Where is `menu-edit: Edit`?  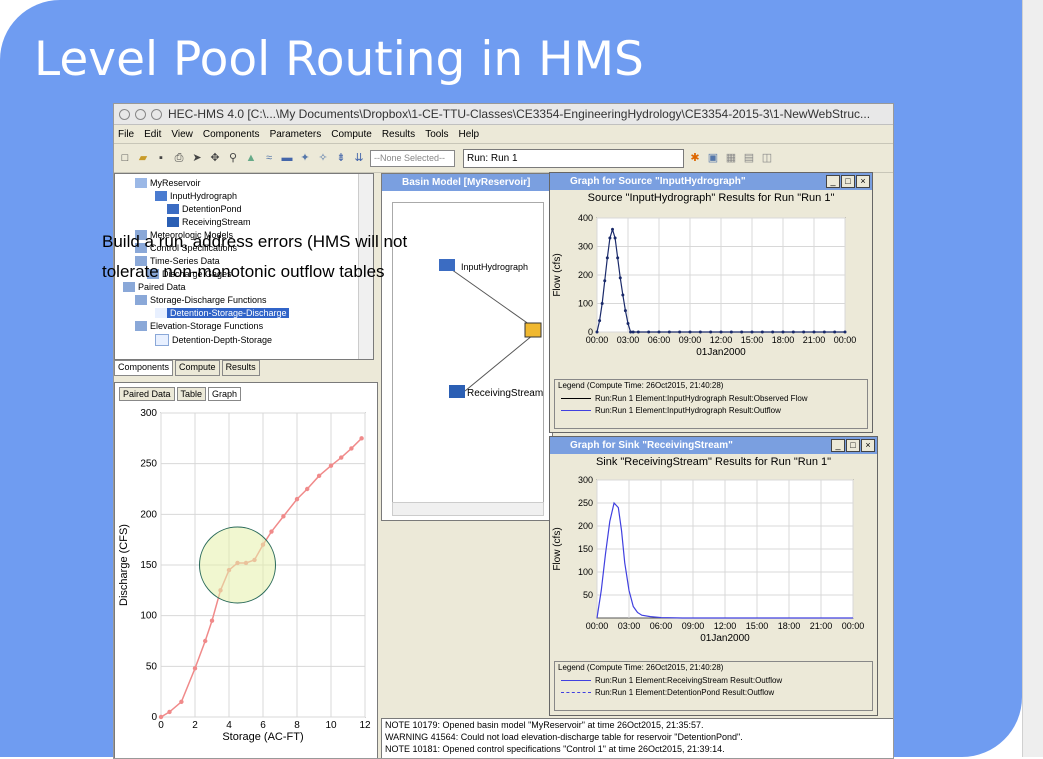 menu-edit: Edit is located at coordinates (152, 134).